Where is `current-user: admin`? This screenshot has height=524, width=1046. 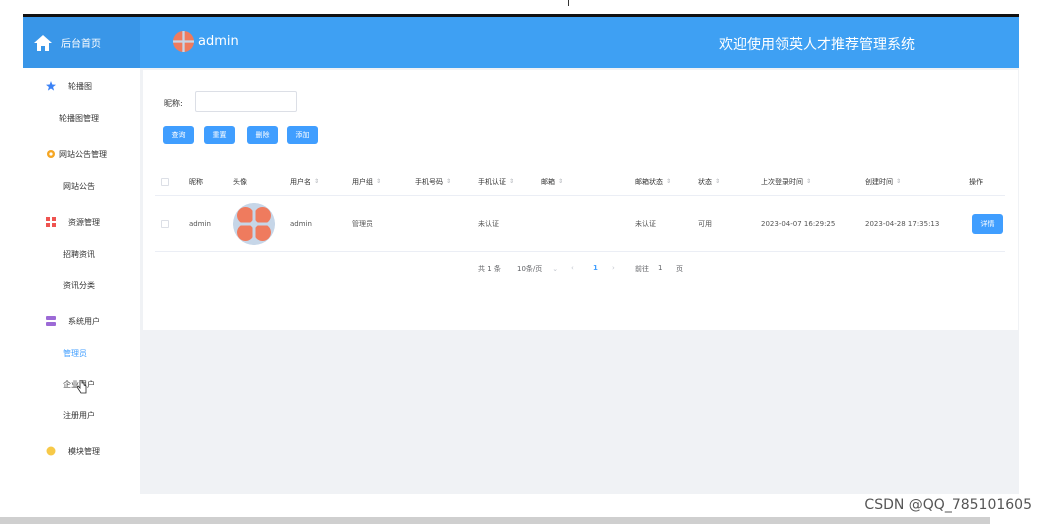
current-user: admin is located at coordinates (206, 41).